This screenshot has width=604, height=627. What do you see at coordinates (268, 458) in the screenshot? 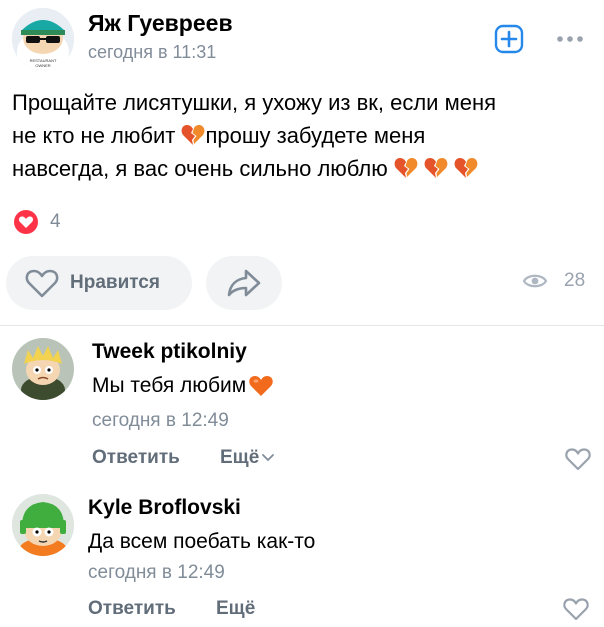
I see `chevron-down-icon` at bounding box center [268, 458].